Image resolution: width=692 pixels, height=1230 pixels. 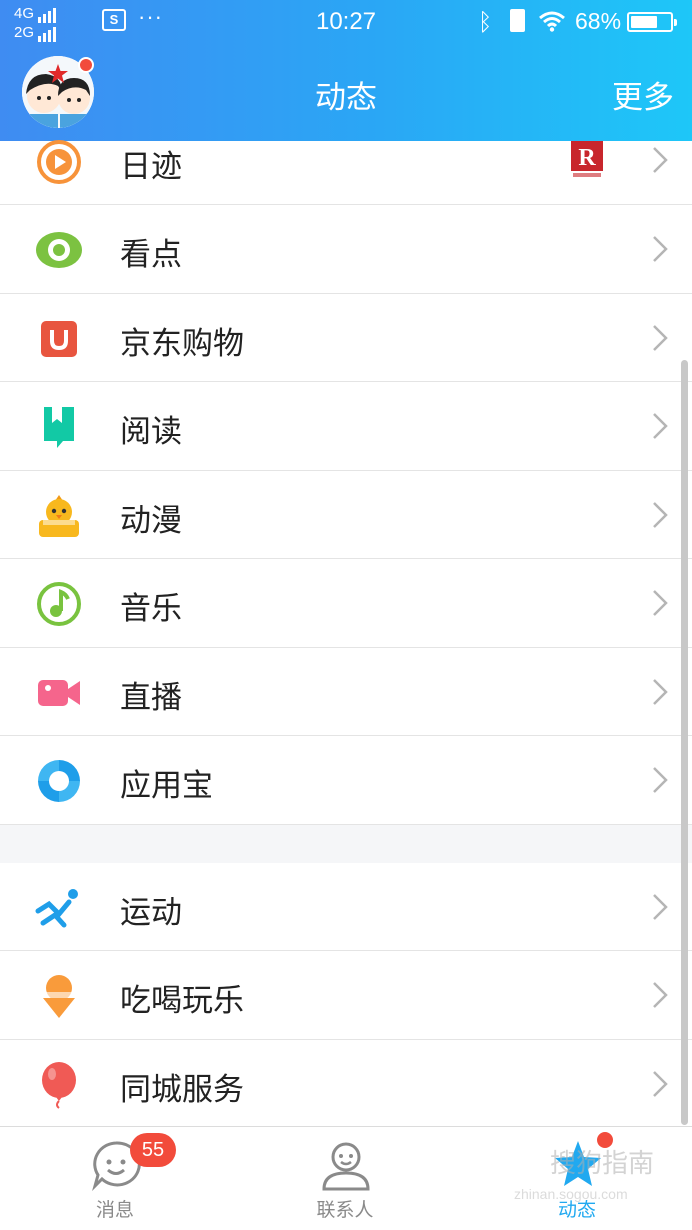 I want to click on list-item-jd-shopping: 京东购物, so click(x=346, y=337).